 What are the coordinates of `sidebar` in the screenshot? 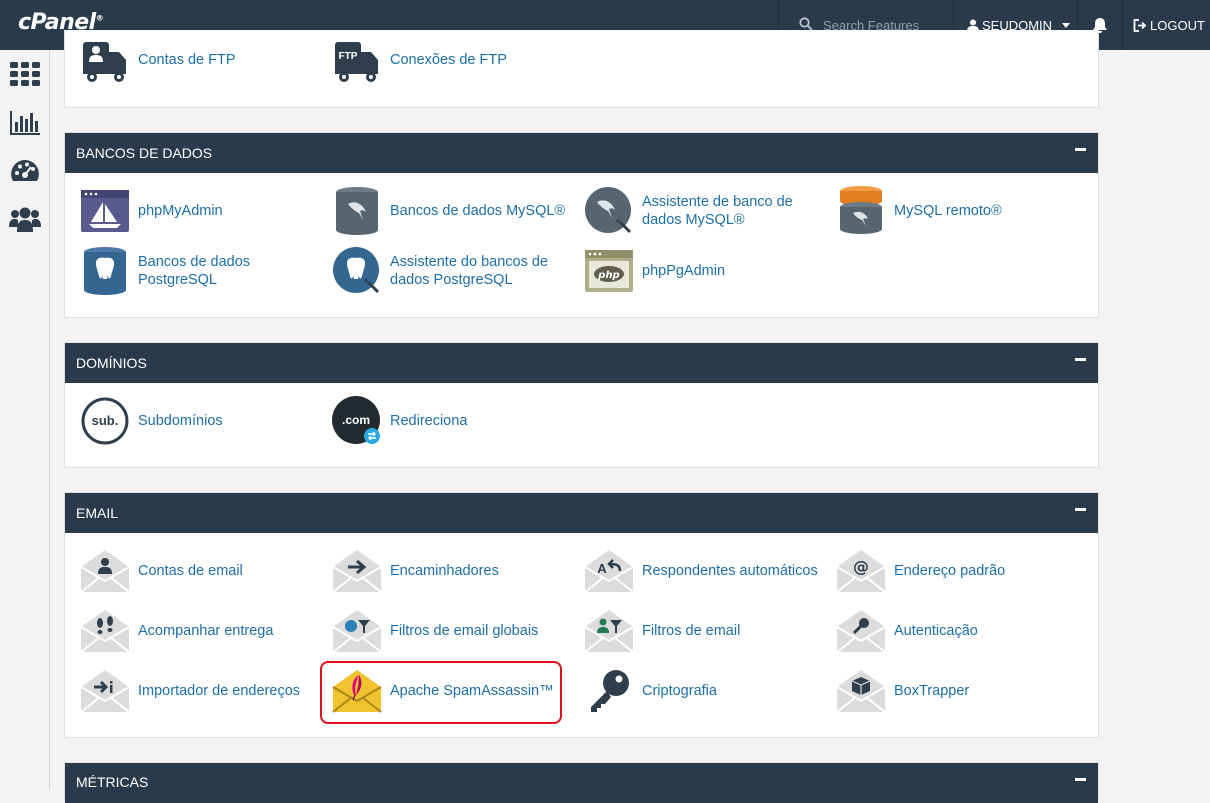 It's located at (25, 420).